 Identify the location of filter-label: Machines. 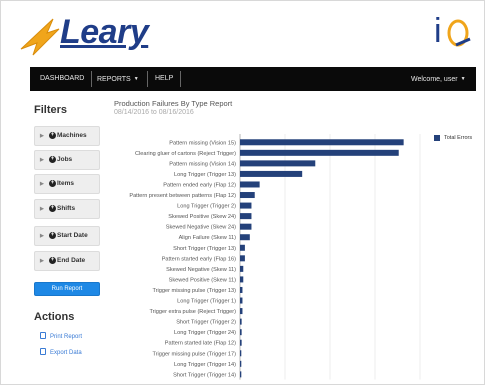
(72, 135).